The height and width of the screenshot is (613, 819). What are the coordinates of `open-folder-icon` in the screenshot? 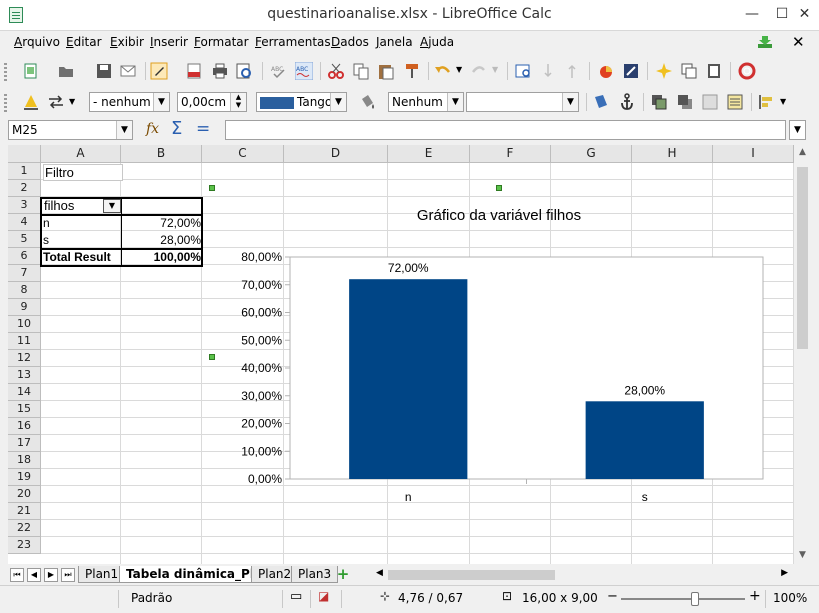 It's located at (66, 71).